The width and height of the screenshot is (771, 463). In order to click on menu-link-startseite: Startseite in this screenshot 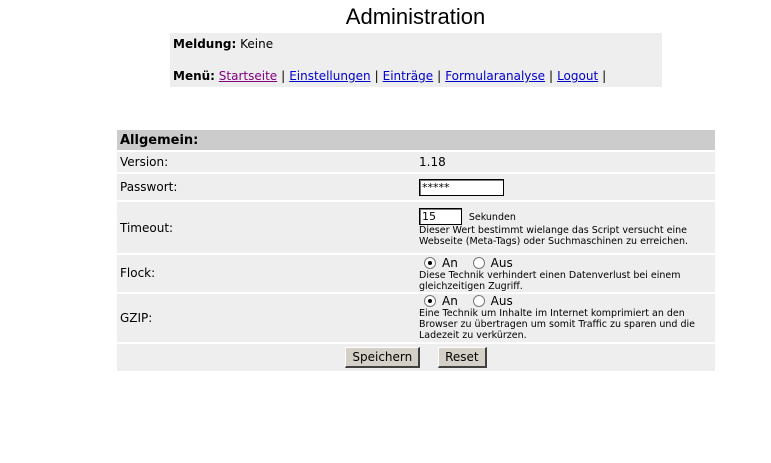, I will do `click(248, 76)`.